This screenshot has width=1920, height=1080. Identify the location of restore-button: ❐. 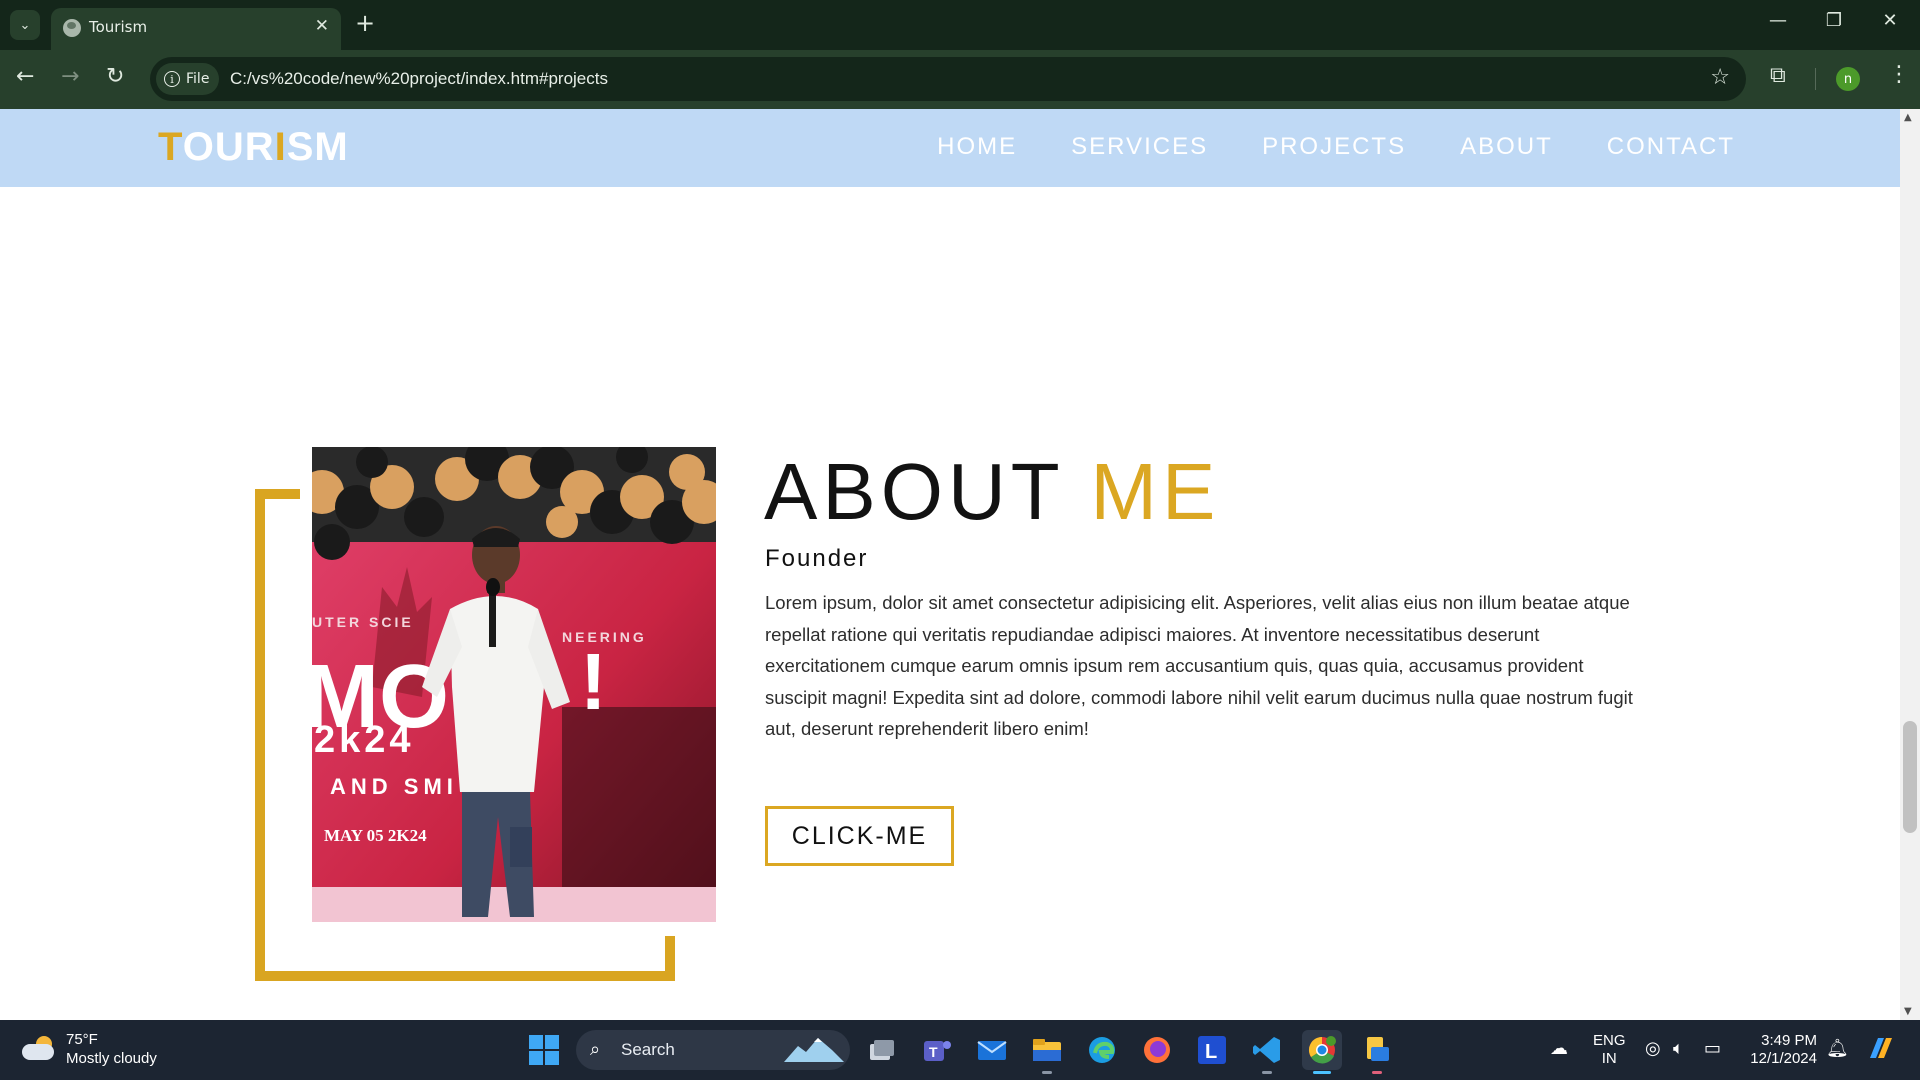
(1834, 20).